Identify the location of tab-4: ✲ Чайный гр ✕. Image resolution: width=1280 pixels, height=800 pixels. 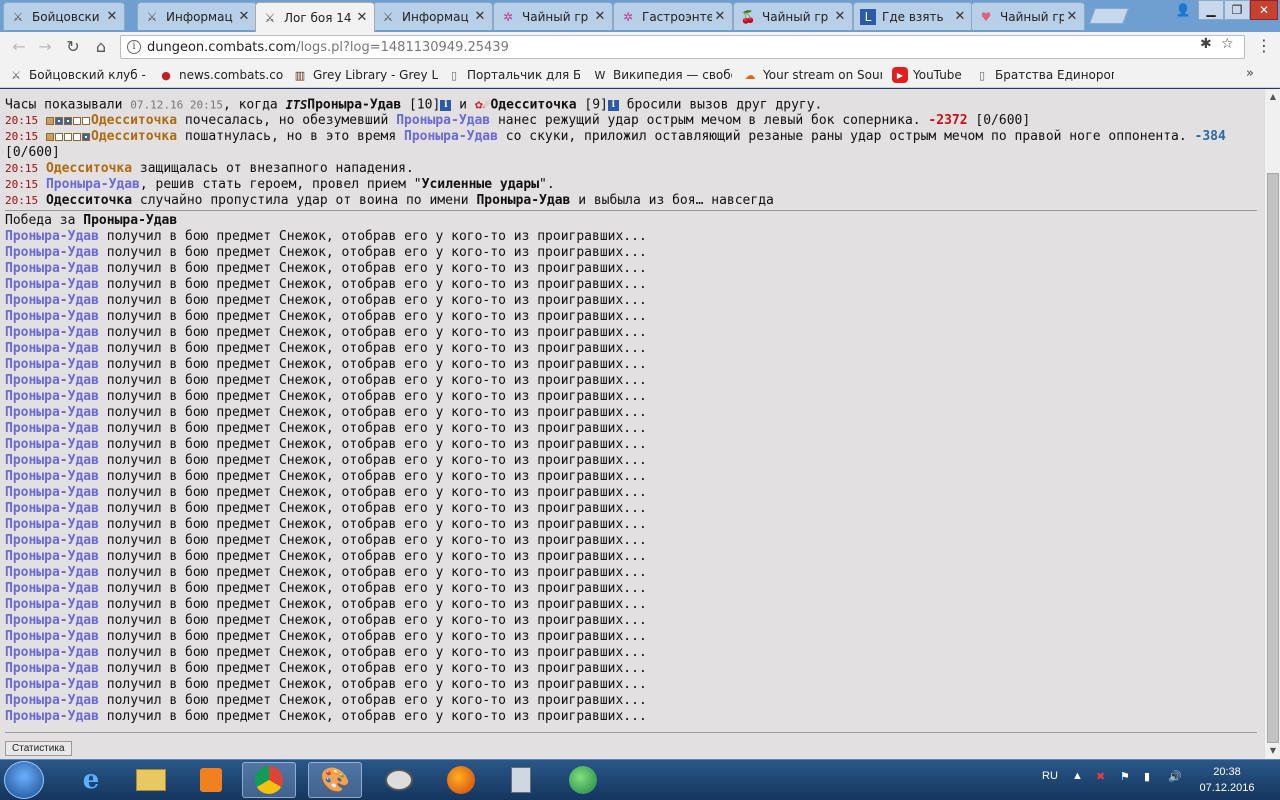
(553, 16).